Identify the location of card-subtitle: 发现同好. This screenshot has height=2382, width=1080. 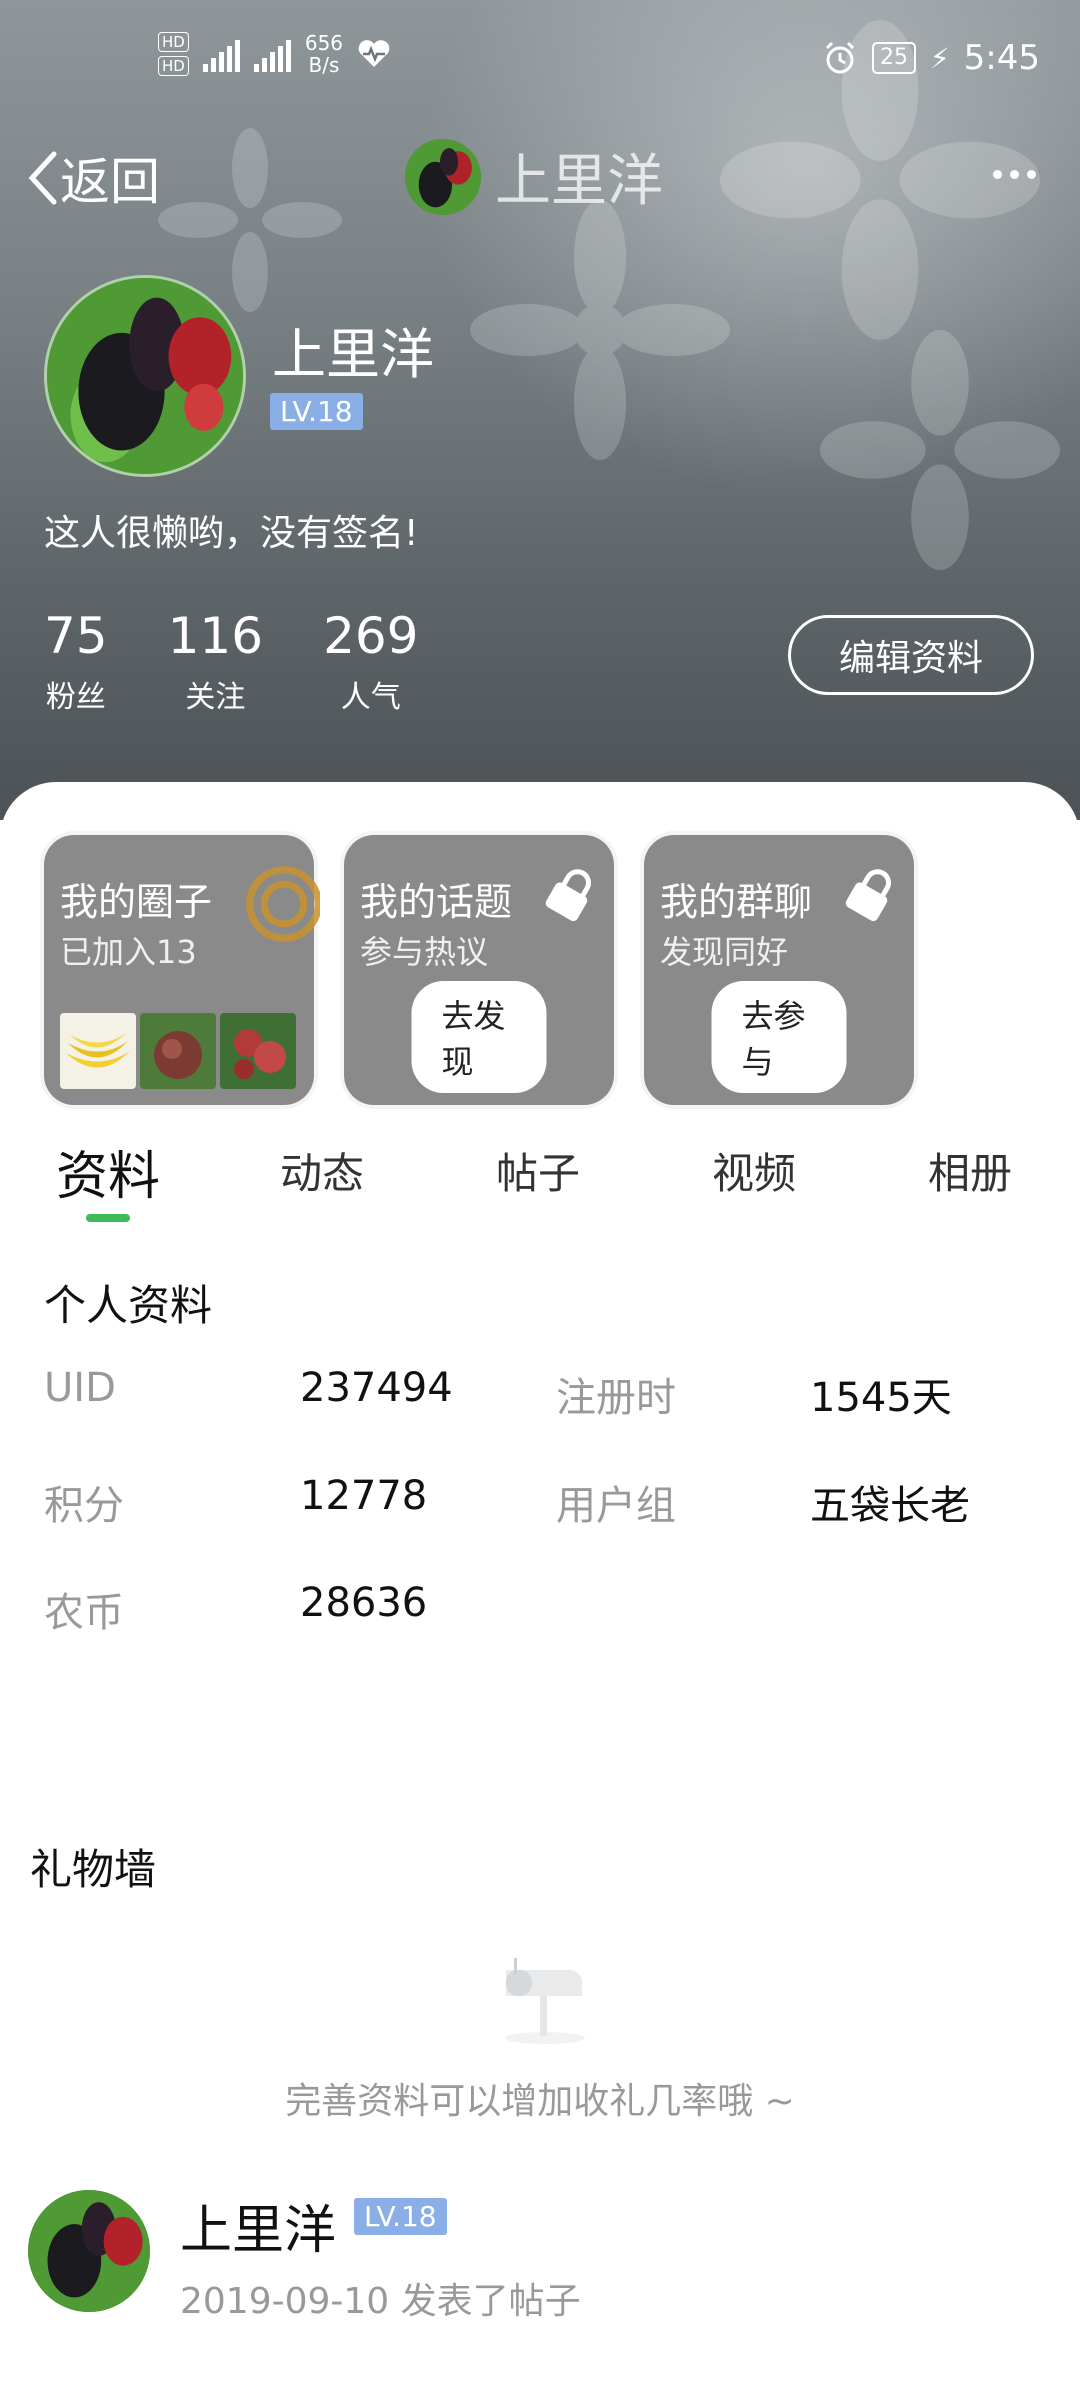
(724, 952).